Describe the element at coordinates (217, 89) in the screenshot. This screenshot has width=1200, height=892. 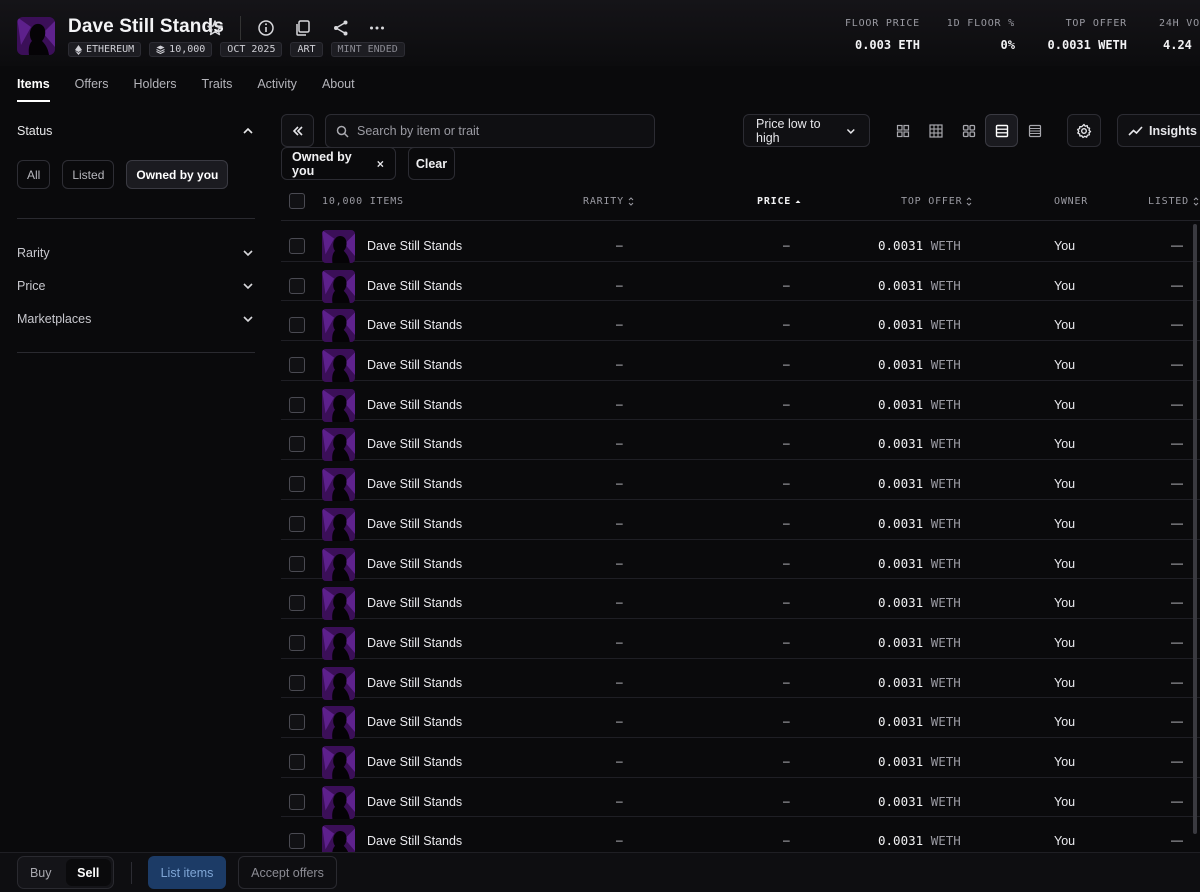
I see `tab-traits: Traits` at that location.